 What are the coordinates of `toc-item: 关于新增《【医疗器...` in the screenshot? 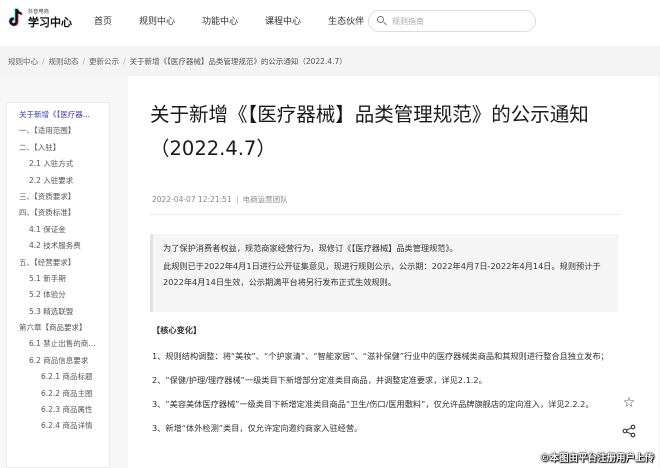 It's located at (58, 115).